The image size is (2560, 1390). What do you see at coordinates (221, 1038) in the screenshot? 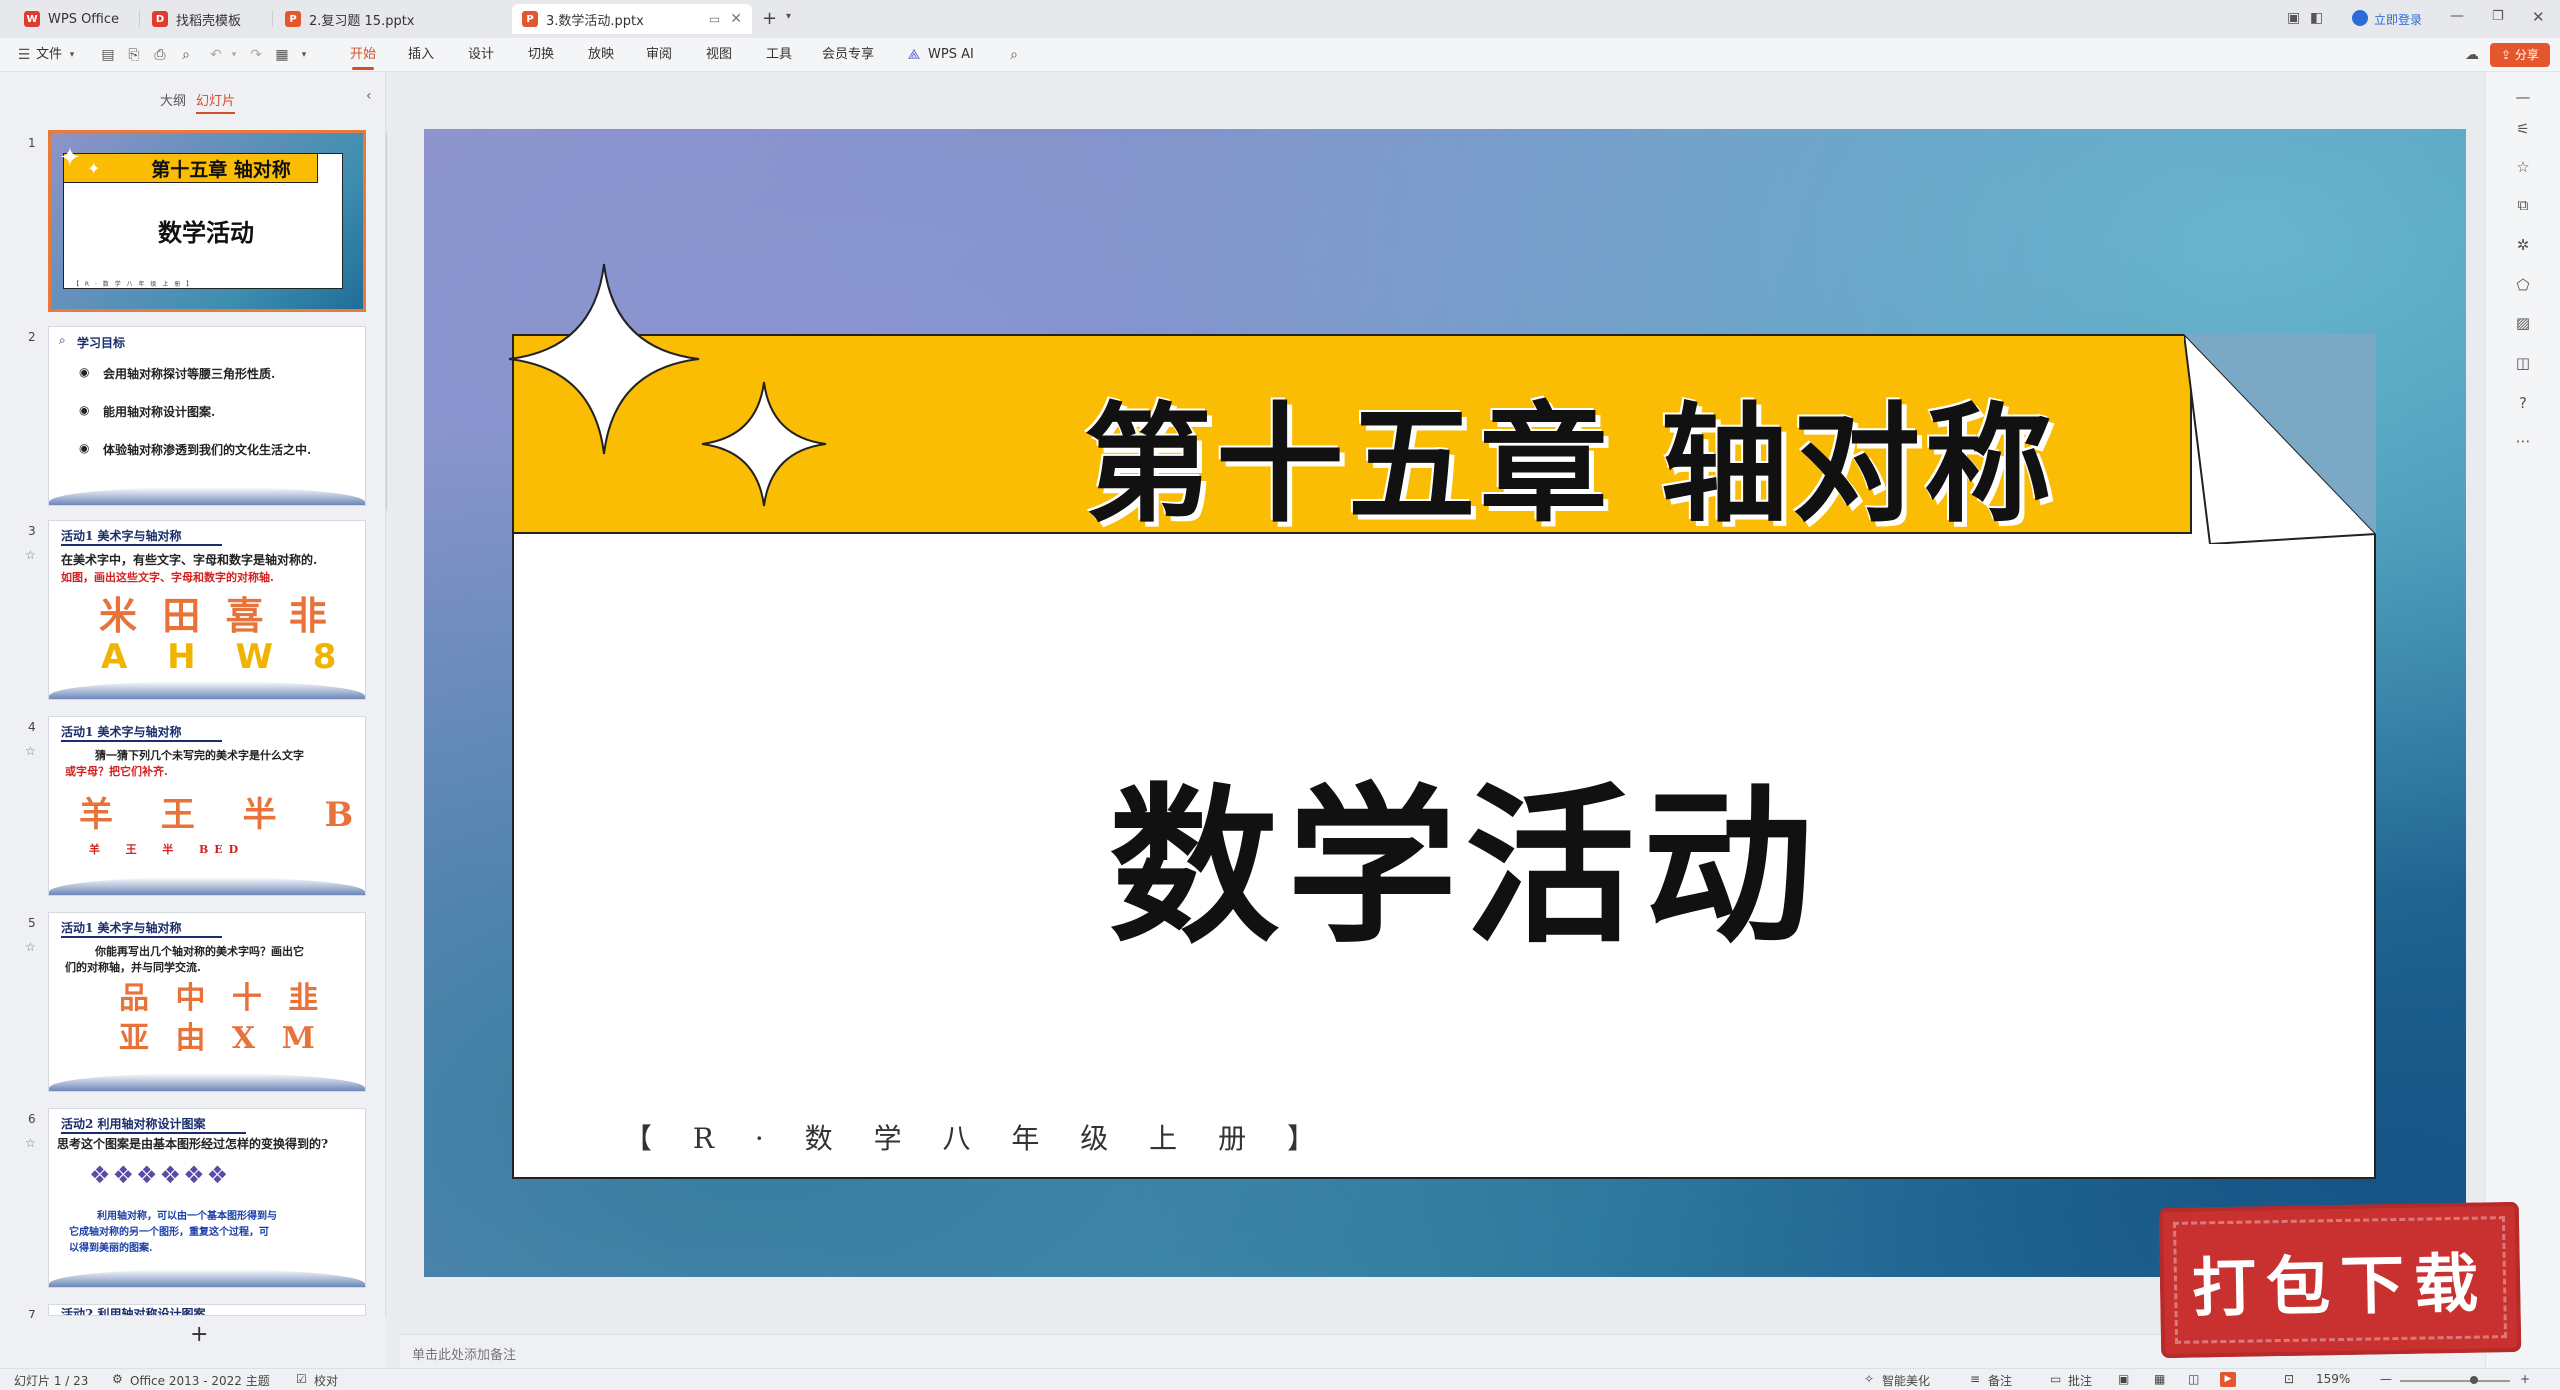
I see `thumb-glyphs: 亚 由 X M` at bounding box center [221, 1038].